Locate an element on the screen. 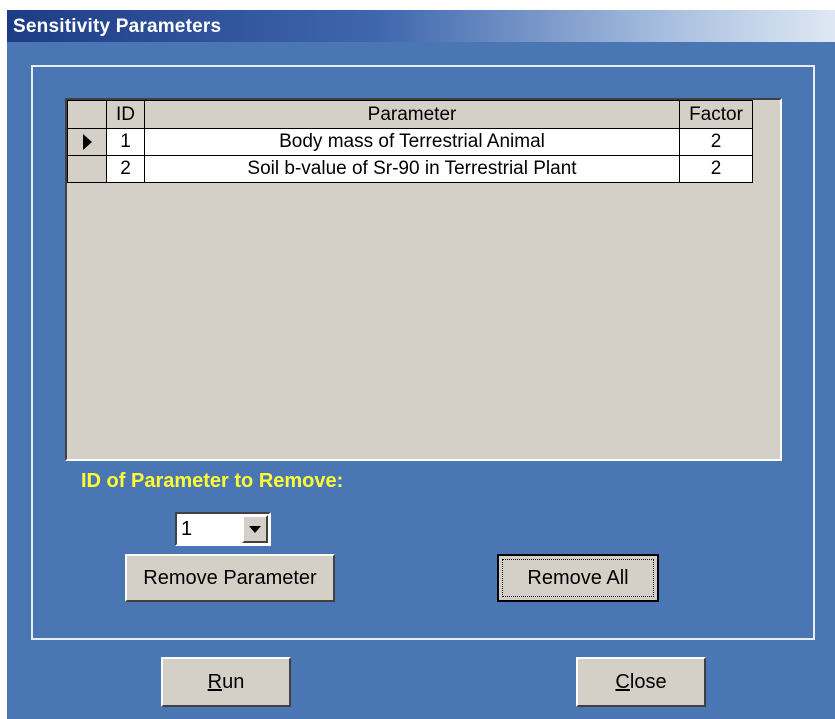 This screenshot has height=719, width=835. window-title: Sensitivity Parameters is located at coordinates (117, 26).